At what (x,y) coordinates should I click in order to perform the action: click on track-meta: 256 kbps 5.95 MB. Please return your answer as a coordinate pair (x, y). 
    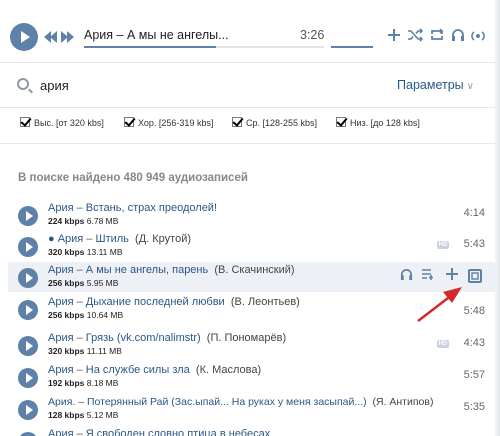
    Looking at the image, I should click on (83, 283).